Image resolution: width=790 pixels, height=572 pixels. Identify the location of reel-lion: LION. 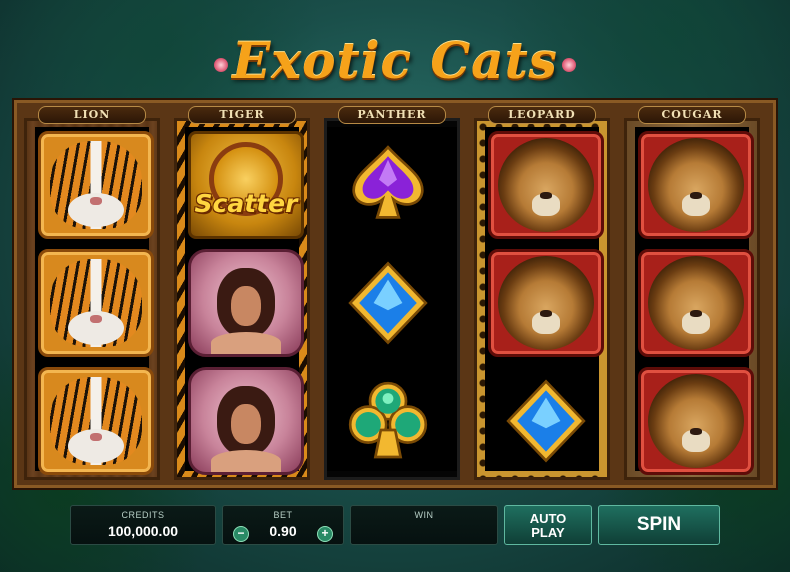
(92, 293).